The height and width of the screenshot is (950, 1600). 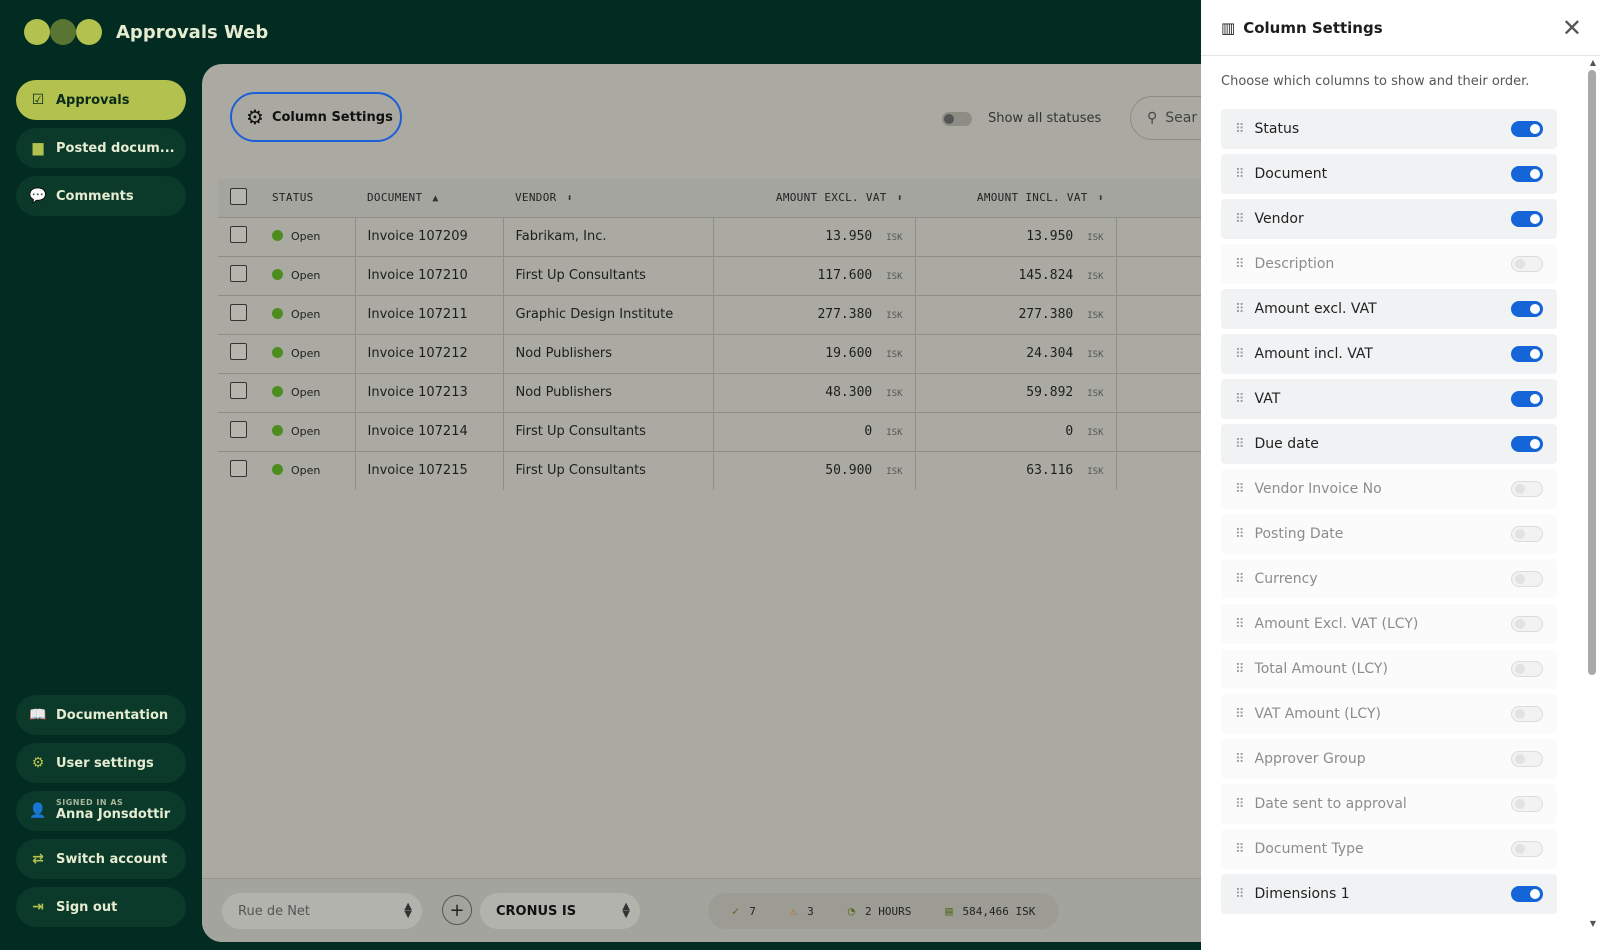 I want to click on column-setting-row: ⠿ Document, so click(x=1389, y=174).